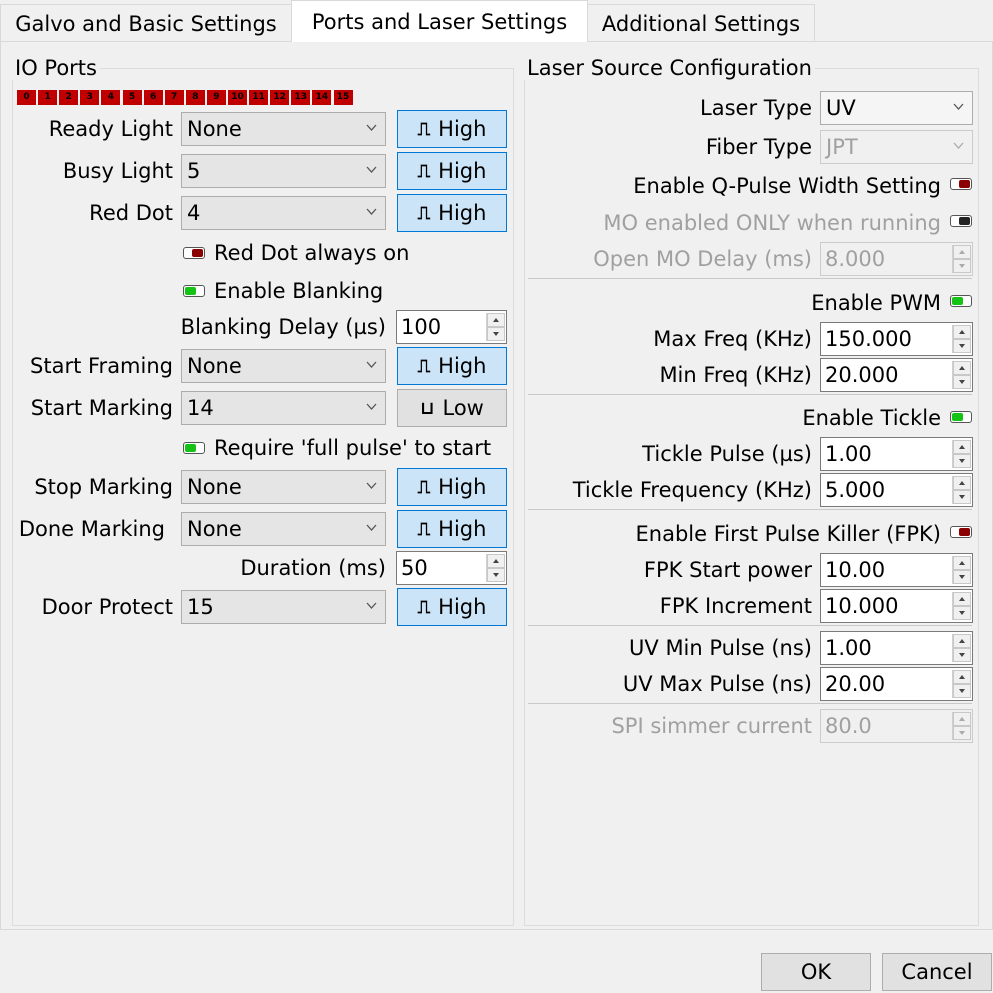  Describe the element at coordinates (313, 568) in the screenshot. I see `duration-label: Duration (ms)` at that location.